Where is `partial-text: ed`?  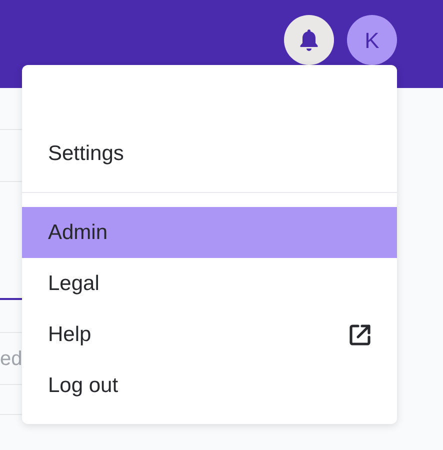
partial-text: ed is located at coordinates (11, 359).